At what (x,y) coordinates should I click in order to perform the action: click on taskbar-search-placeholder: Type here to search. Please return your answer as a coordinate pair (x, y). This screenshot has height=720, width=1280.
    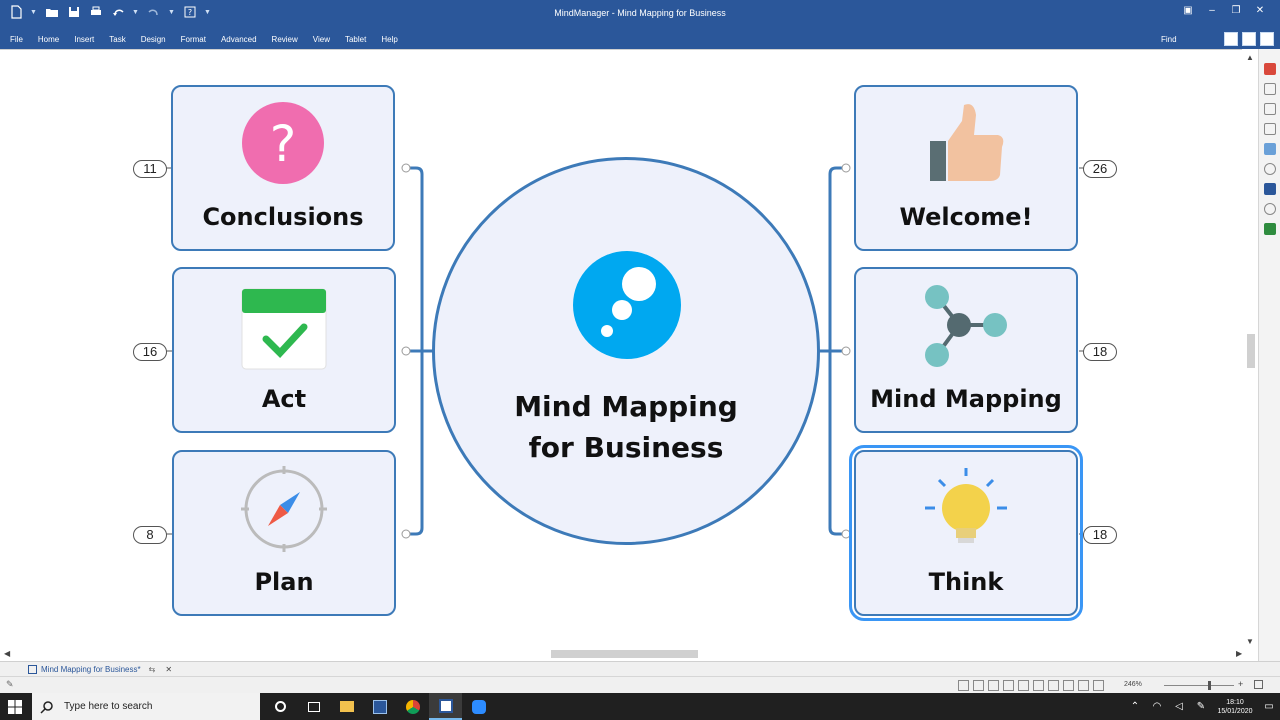
    Looking at the image, I should click on (108, 706).